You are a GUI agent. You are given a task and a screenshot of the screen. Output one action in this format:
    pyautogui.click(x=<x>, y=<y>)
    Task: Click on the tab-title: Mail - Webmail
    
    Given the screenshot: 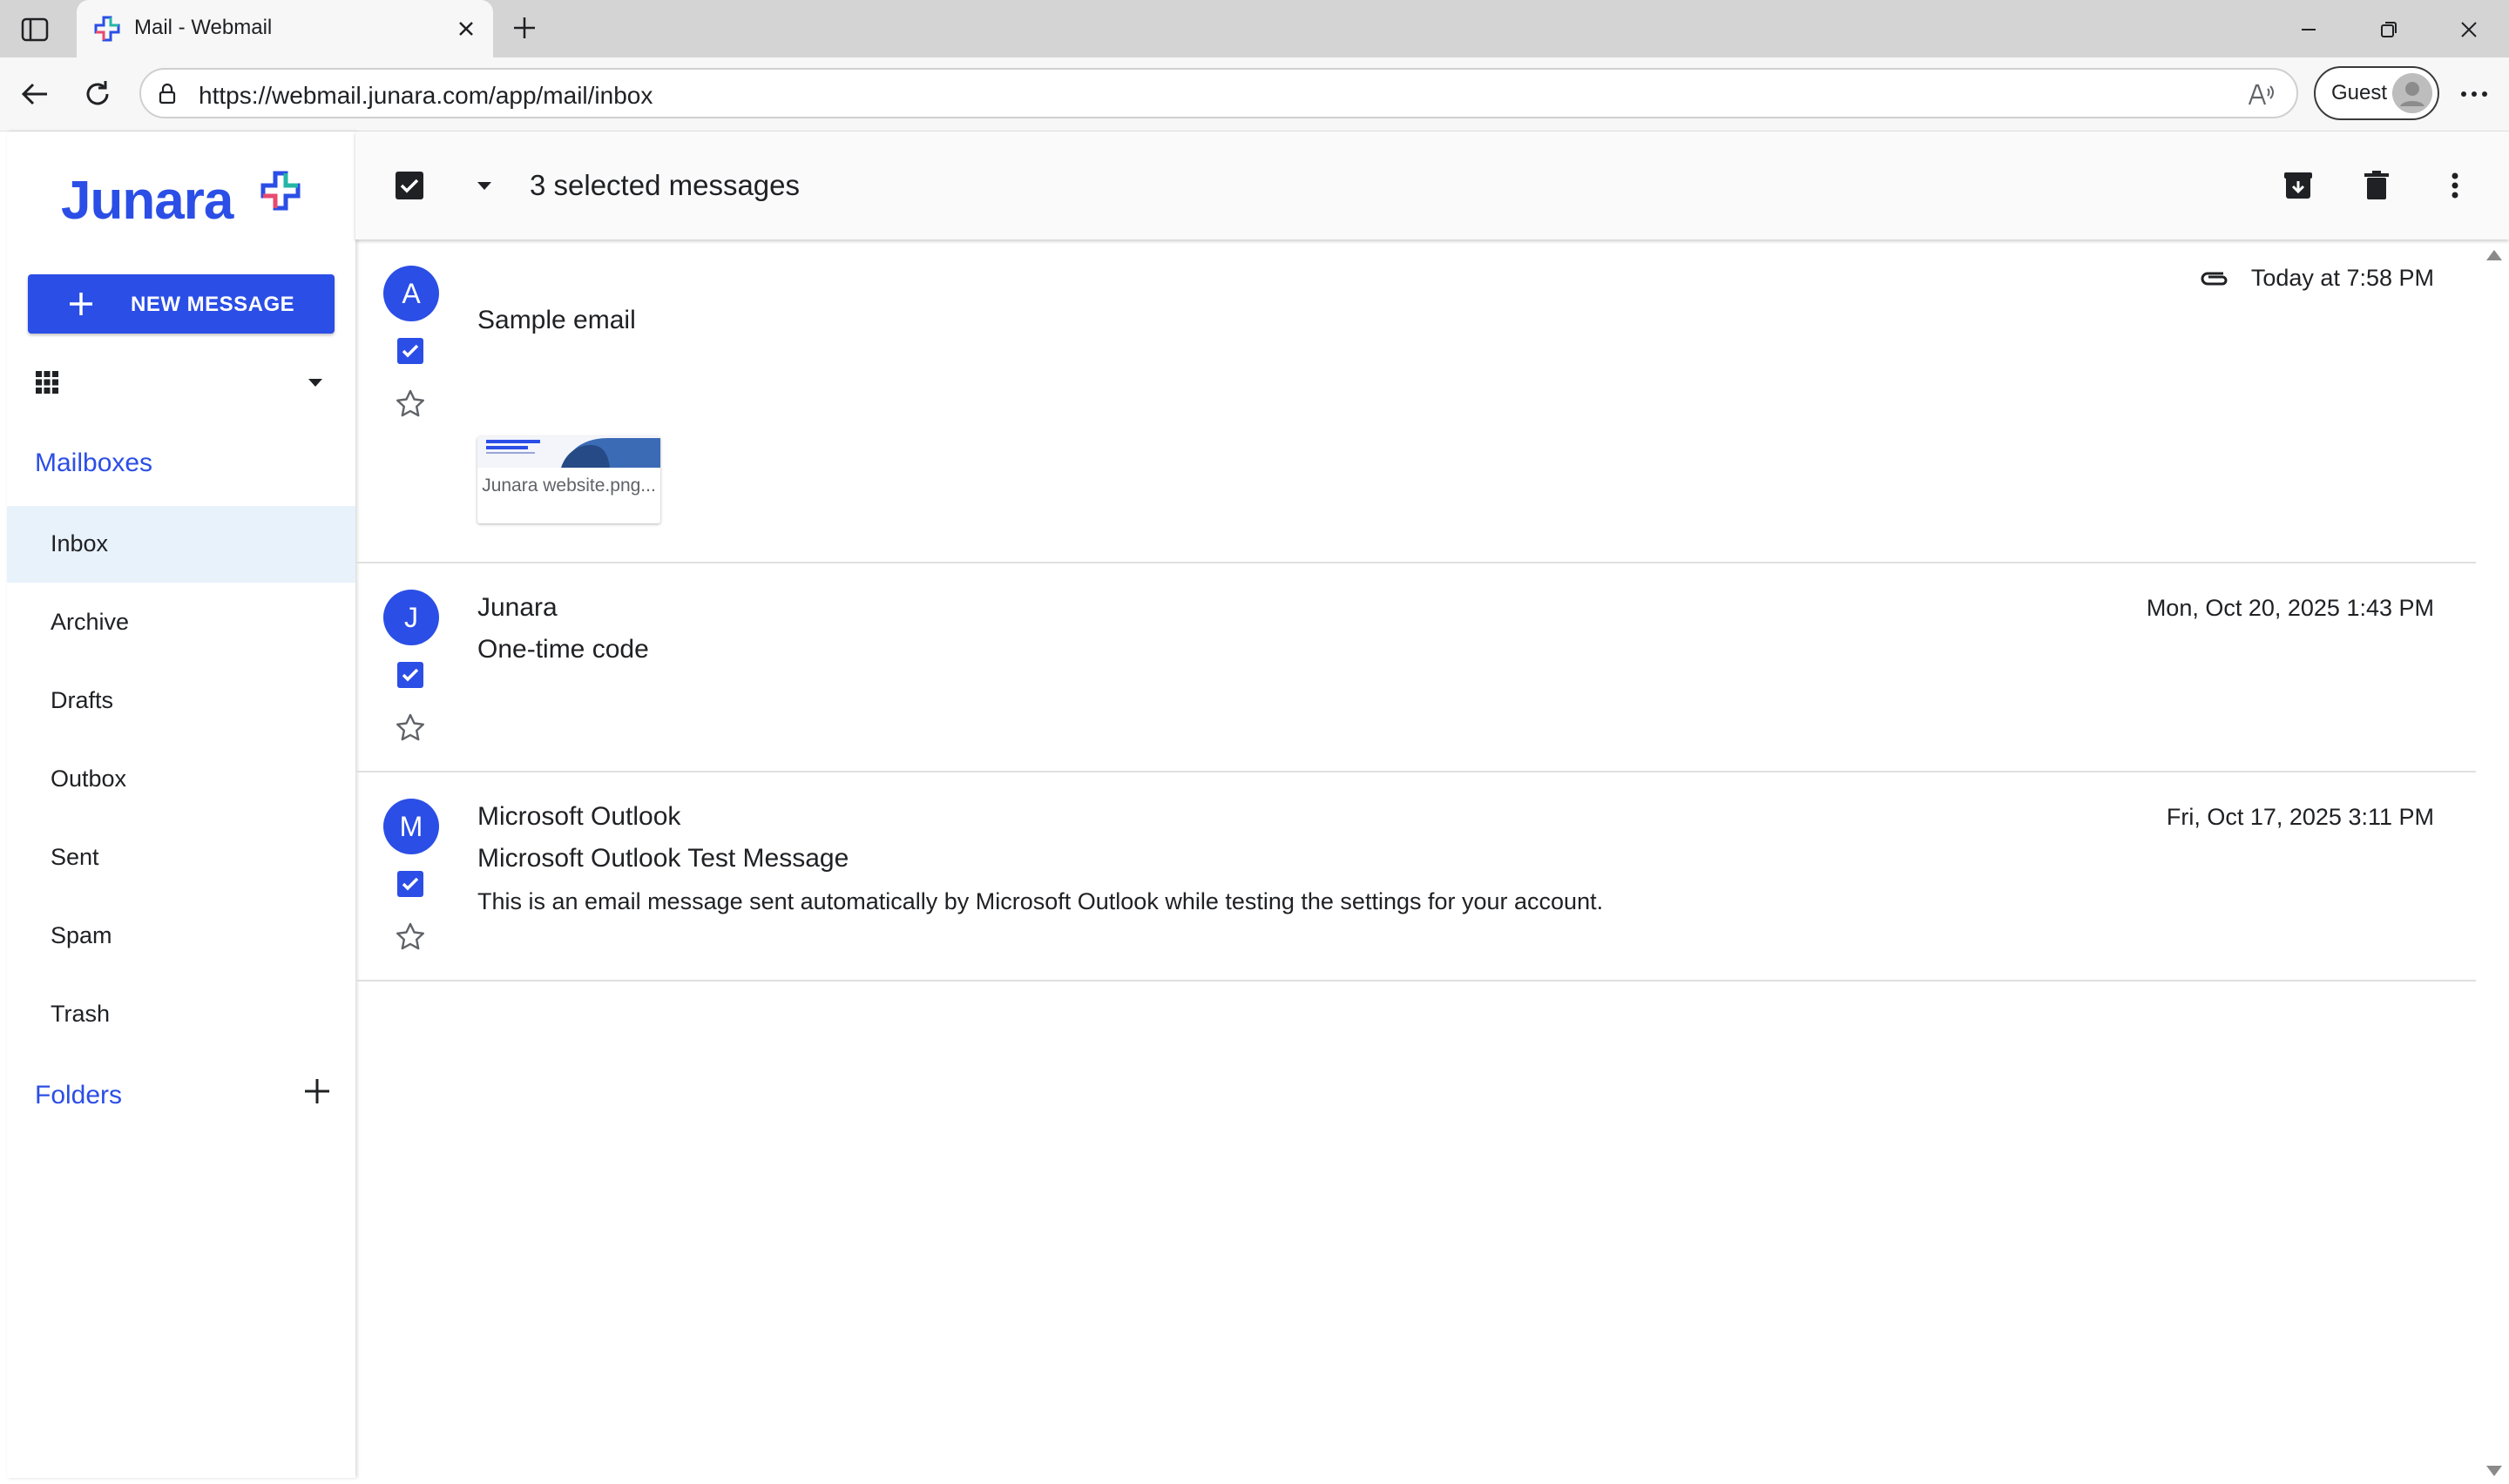 What is the action you would take?
    pyautogui.click(x=203, y=28)
    